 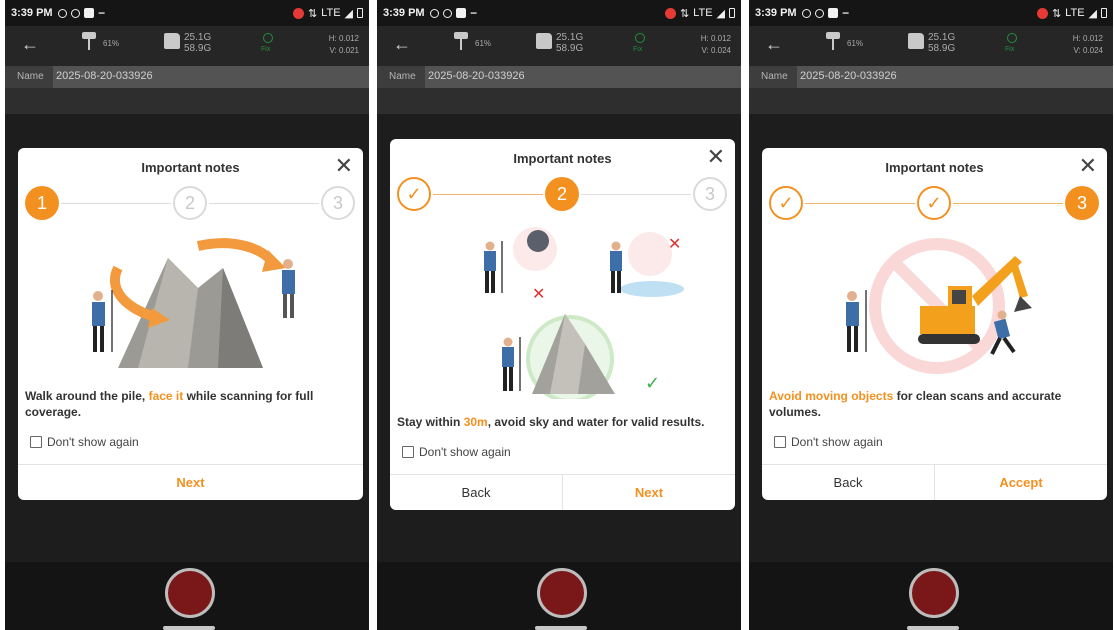 What do you see at coordinates (1021, 482) in the screenshot?
I see `accept-button: Accept` at bounding box center [1021, 482].